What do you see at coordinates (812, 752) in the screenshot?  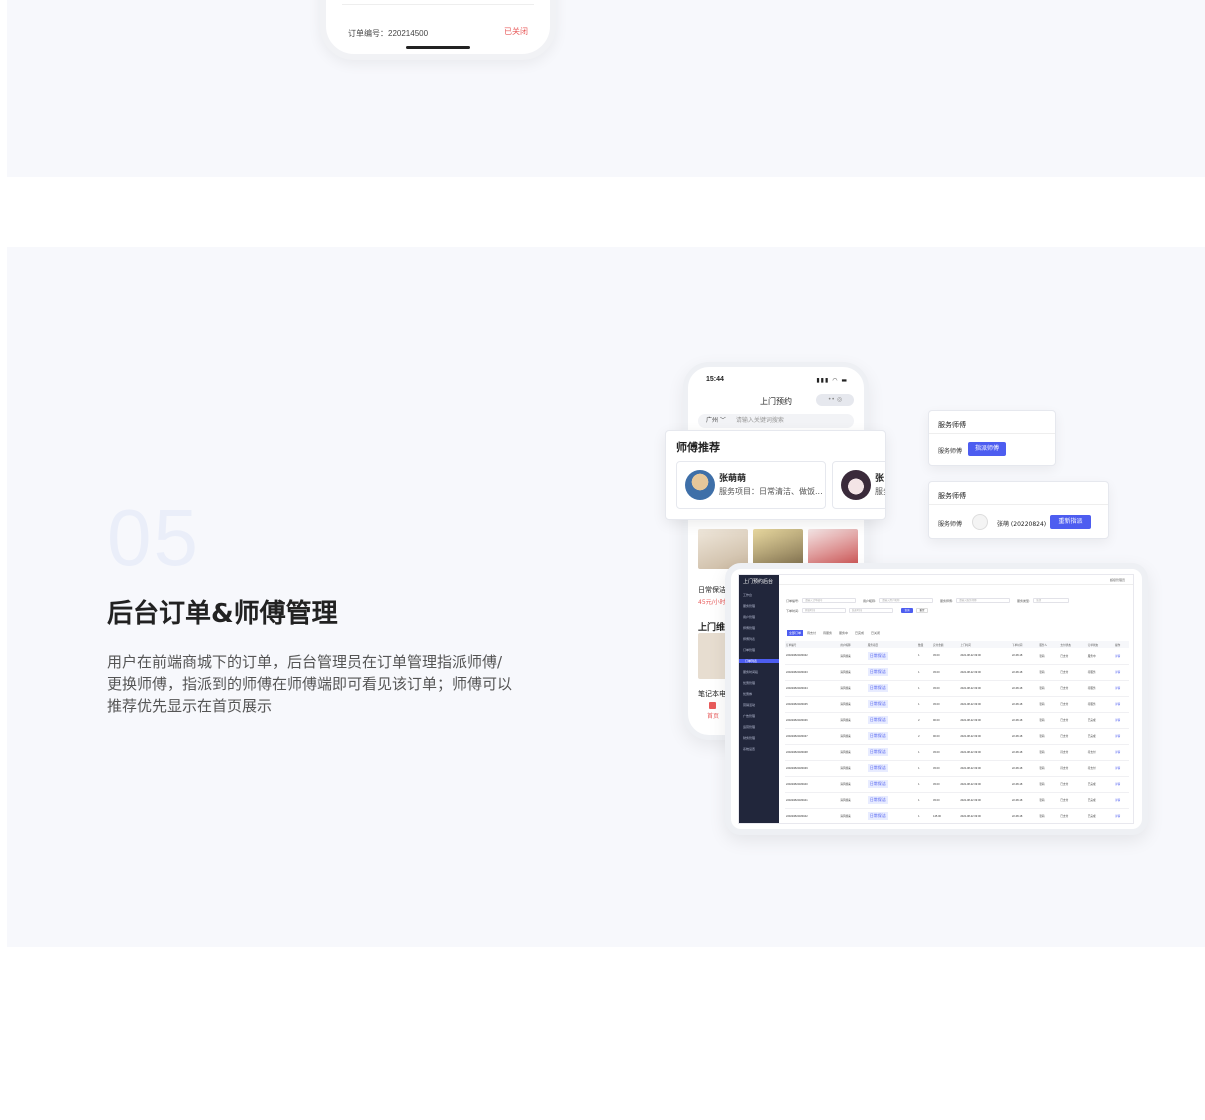 I see `table-cell: 220220824184938` at bounding box center [812, 752].